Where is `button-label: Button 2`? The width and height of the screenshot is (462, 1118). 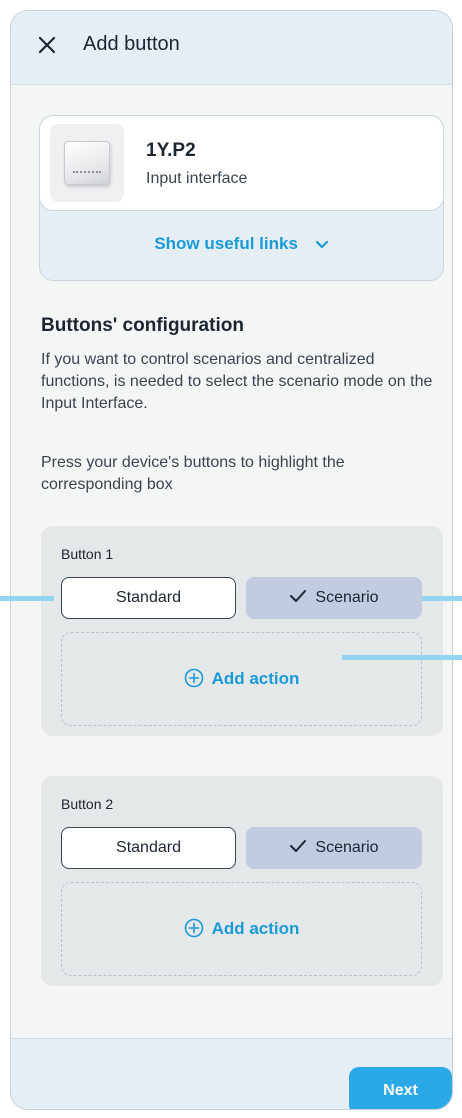 button-label: Button 2 is located at coordinates (87, 804).